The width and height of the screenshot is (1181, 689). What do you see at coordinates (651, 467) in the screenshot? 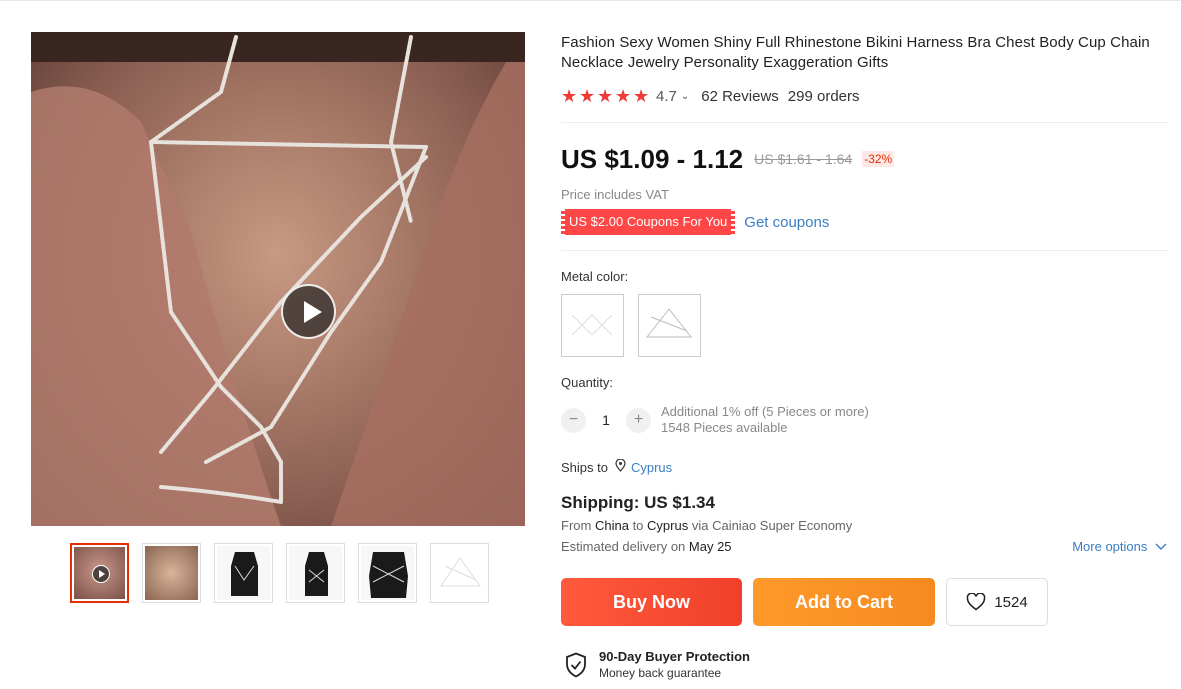
I see `ship-country-select: Cyprus` at bounding box center [651, 467].